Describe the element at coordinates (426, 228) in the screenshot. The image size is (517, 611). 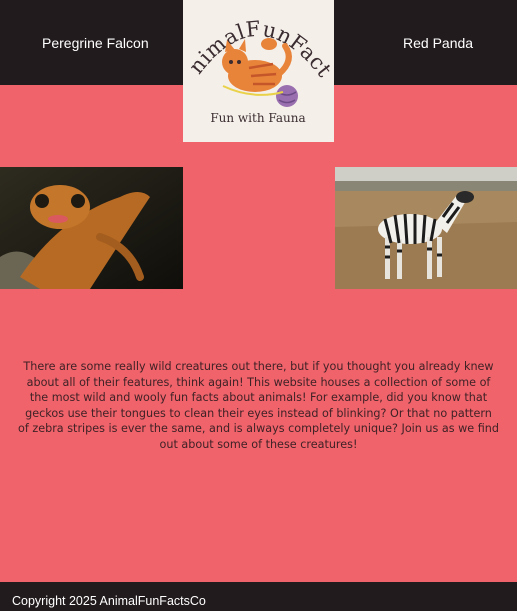
I see `zebra-photo` at that location.